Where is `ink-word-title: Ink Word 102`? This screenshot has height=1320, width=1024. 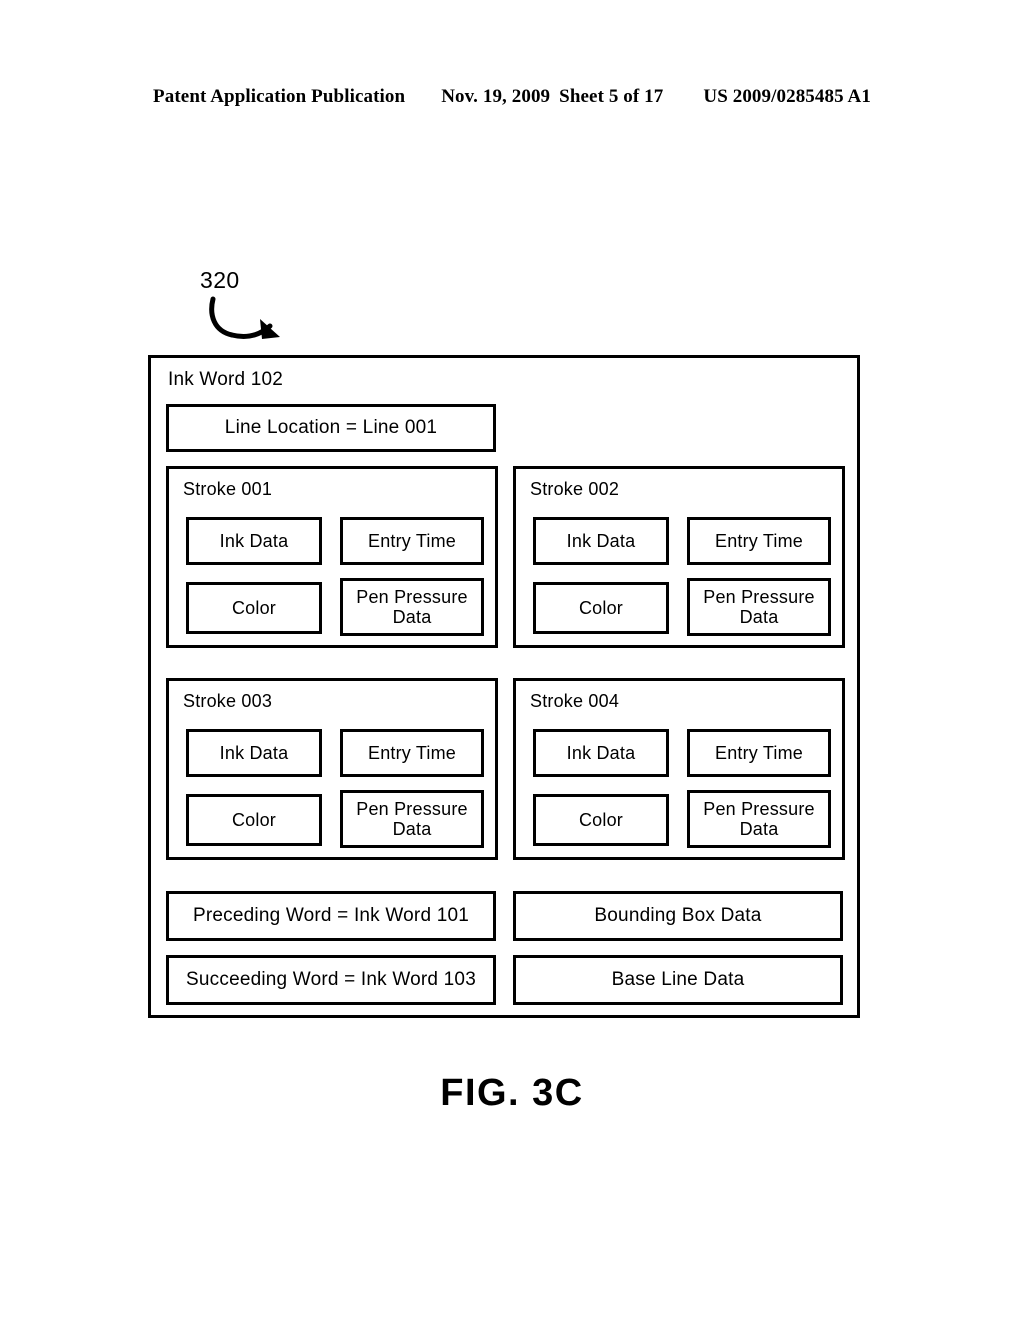
ink-word-title: Ink Word 102 is located at coordinates (226, 379).